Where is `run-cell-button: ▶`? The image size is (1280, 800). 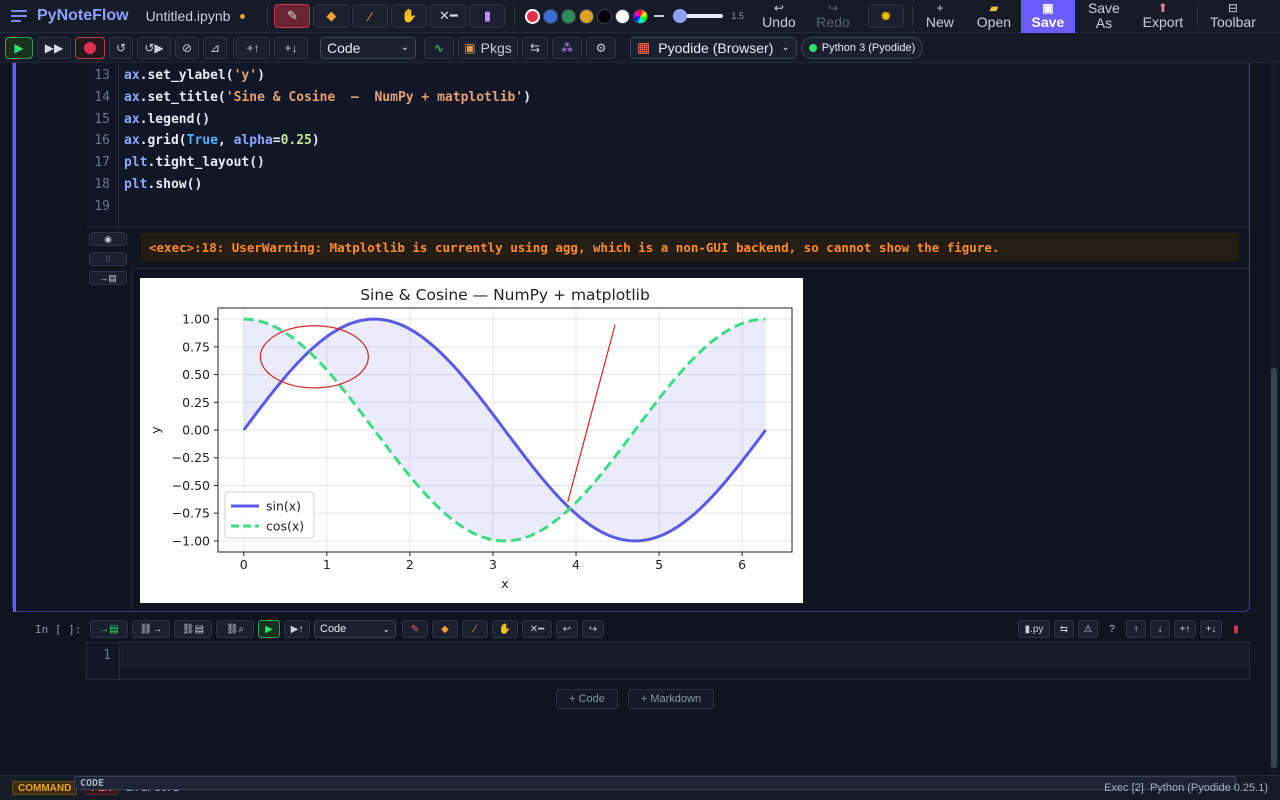 run-cell-button: ▶ is located at coordinates (19, 47).